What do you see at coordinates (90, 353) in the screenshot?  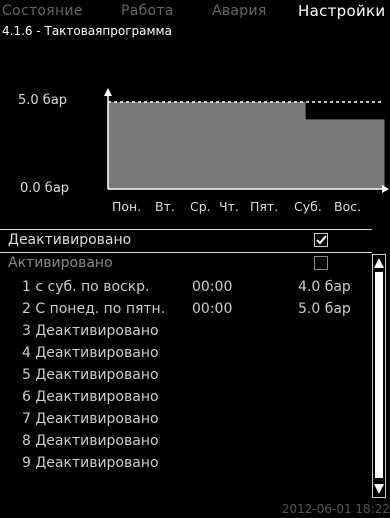 I see `program-label: 4 Деактивировано` at bounding box center [90, 353].